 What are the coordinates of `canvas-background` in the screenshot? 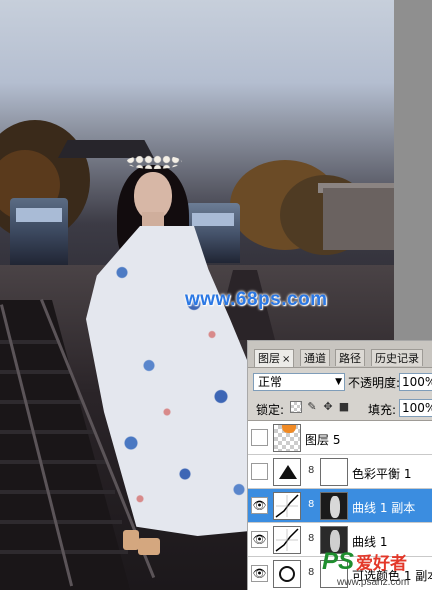 It's located at (413, 170).